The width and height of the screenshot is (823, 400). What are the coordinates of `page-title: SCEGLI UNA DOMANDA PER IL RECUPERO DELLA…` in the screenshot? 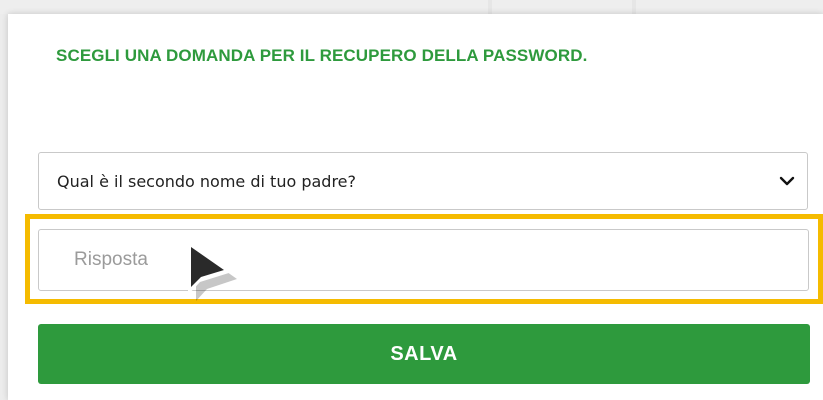 It's located at (322, 55).